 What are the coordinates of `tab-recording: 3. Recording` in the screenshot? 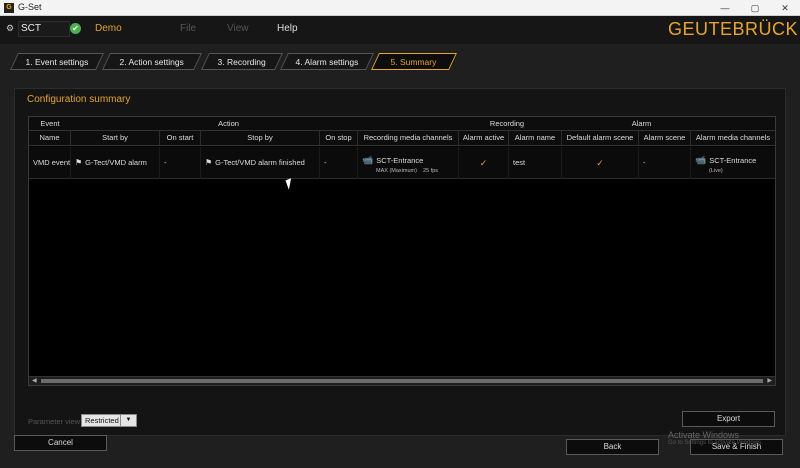 It's located at (242, 61).